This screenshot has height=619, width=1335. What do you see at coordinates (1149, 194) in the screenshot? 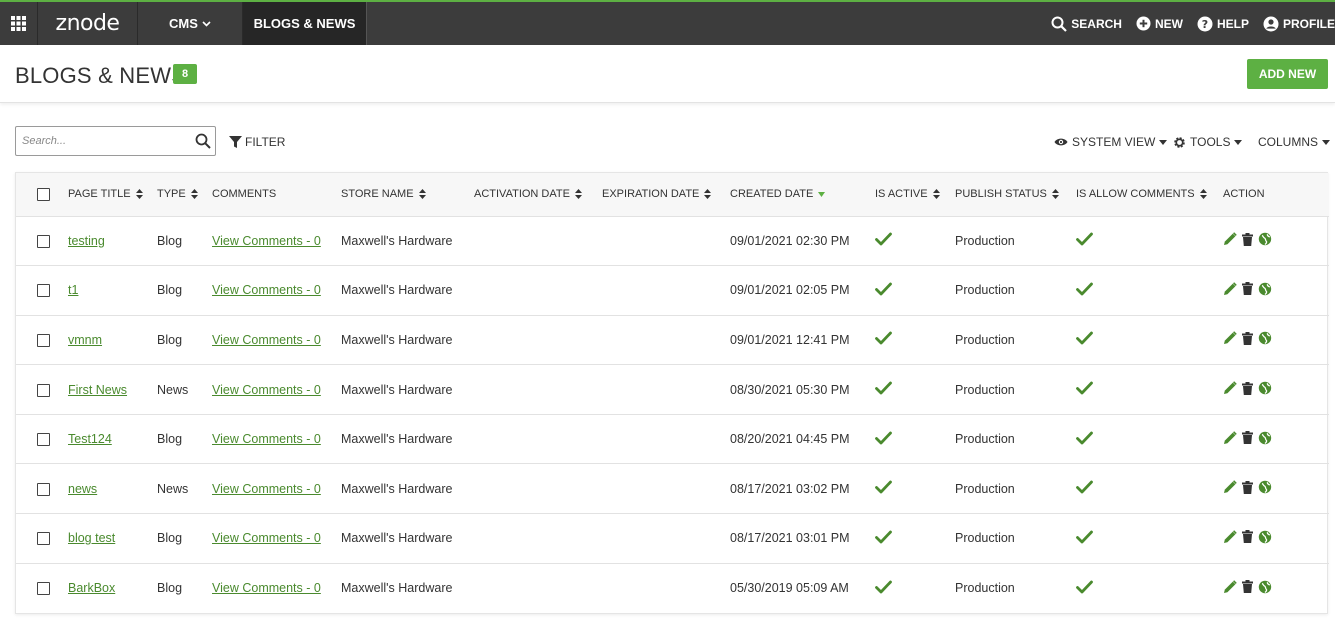
I see `column-is-allow-comments: IS ALLOW COMMENTS` at bounding box center [1149, 194].